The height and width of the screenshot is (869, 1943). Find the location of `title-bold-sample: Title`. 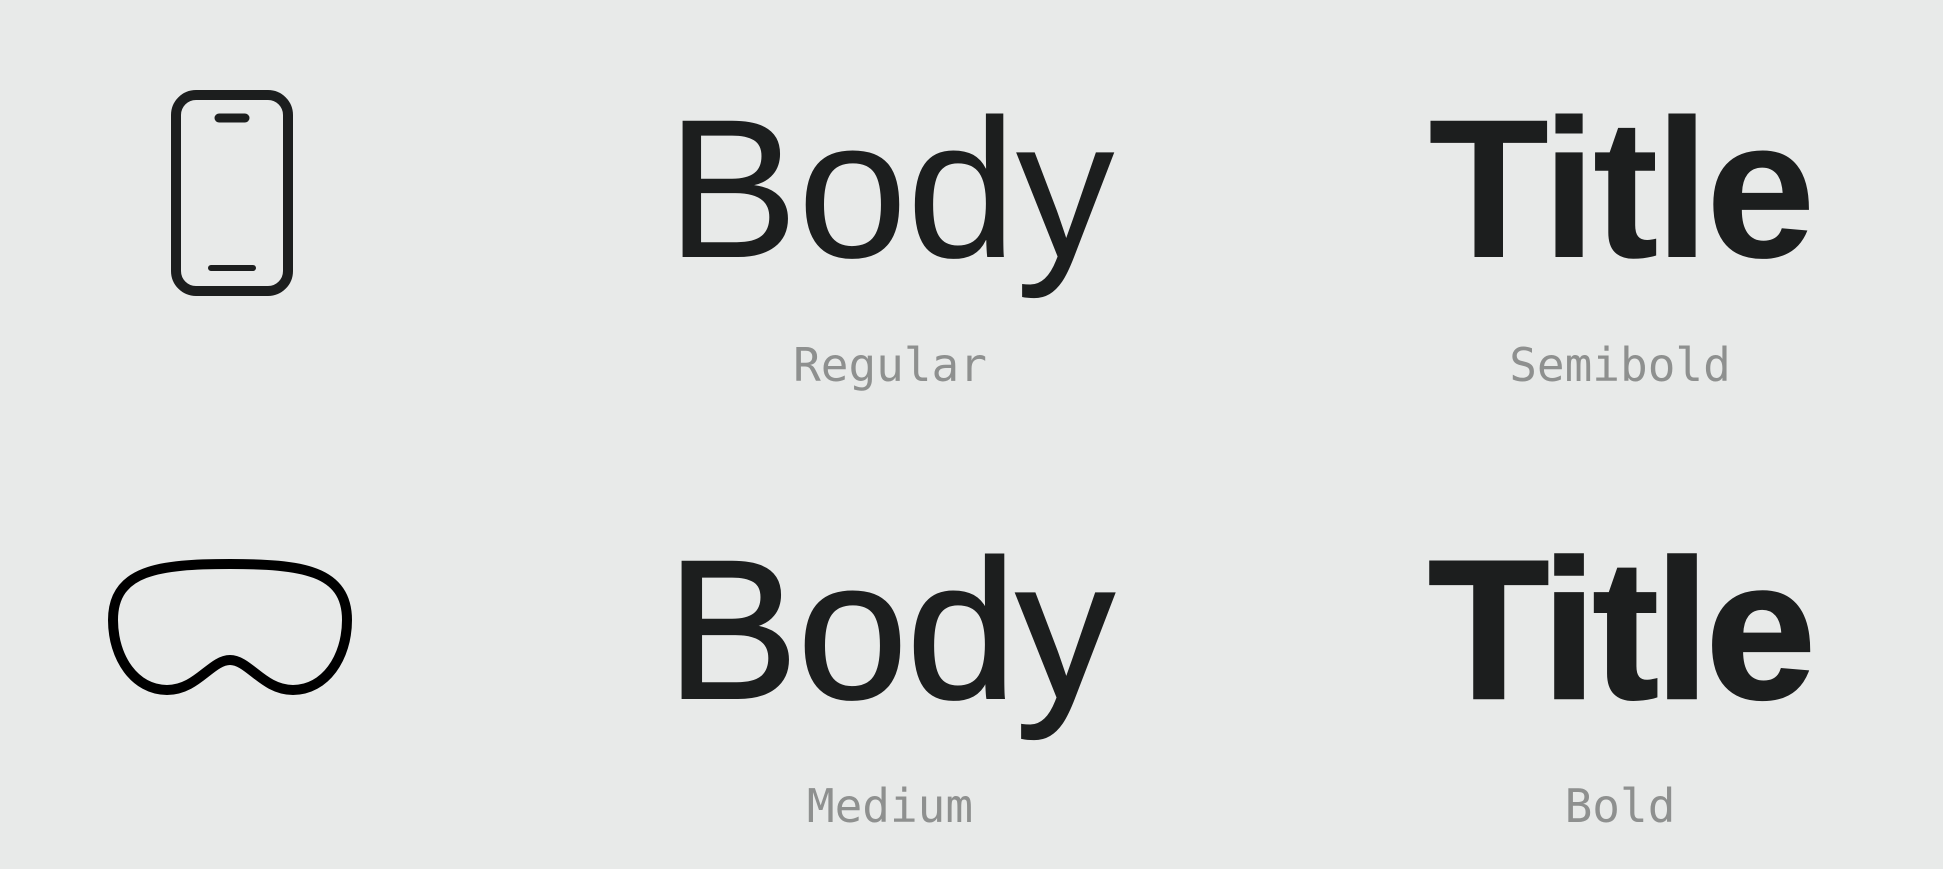

title-bold-sample: Title is located at coordinates (1620, 629).